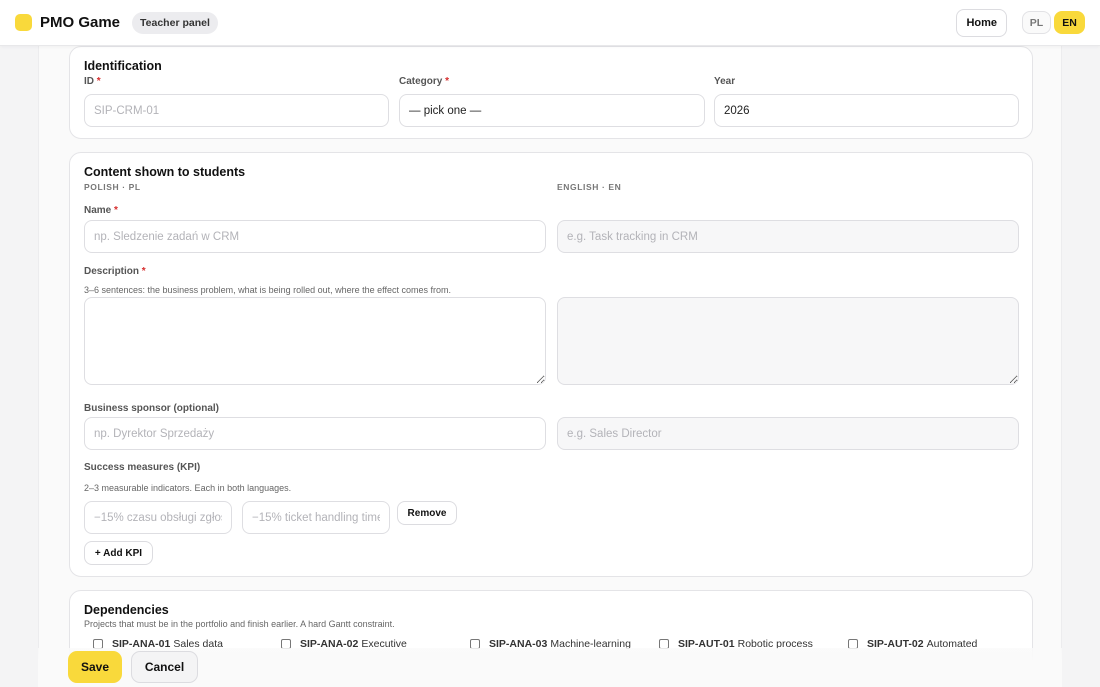 Image resolution: width=1100 pixels, height=687 pixels. Describe the element at coordinates (236, 110) in the screenshot. I see `id-input` at that location.